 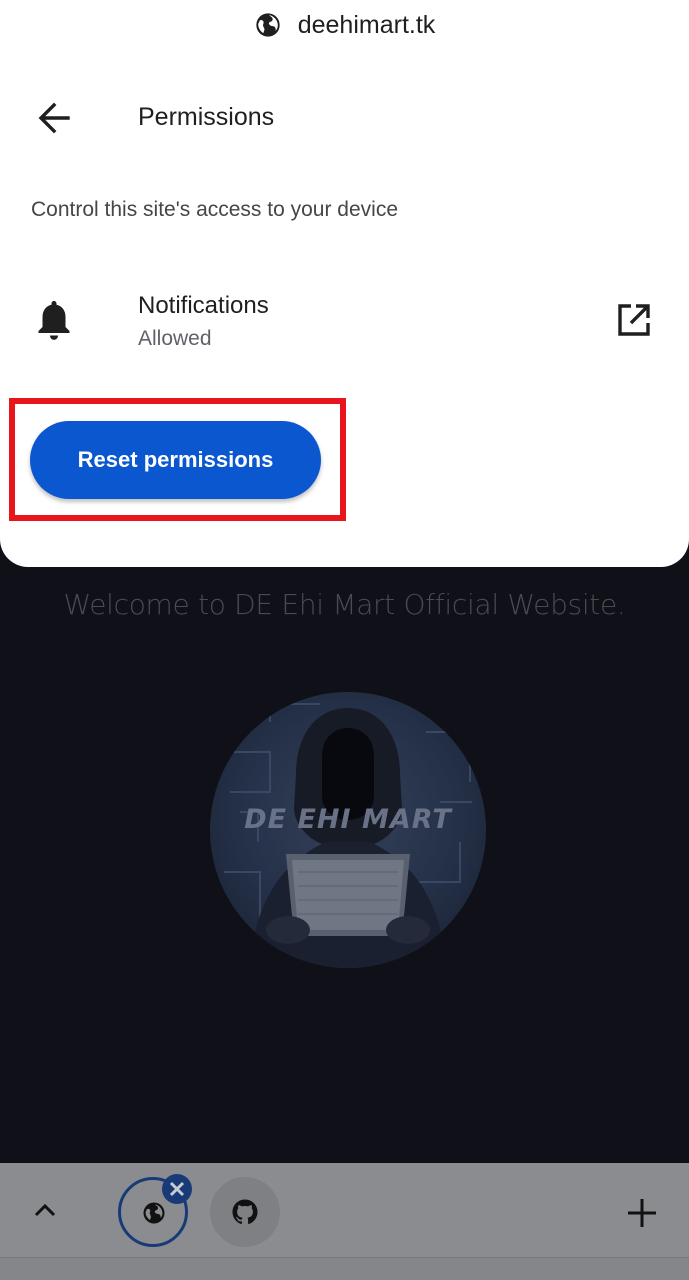 I want to click on site-domain: deehimart.tk, so click(x=366, y=24).